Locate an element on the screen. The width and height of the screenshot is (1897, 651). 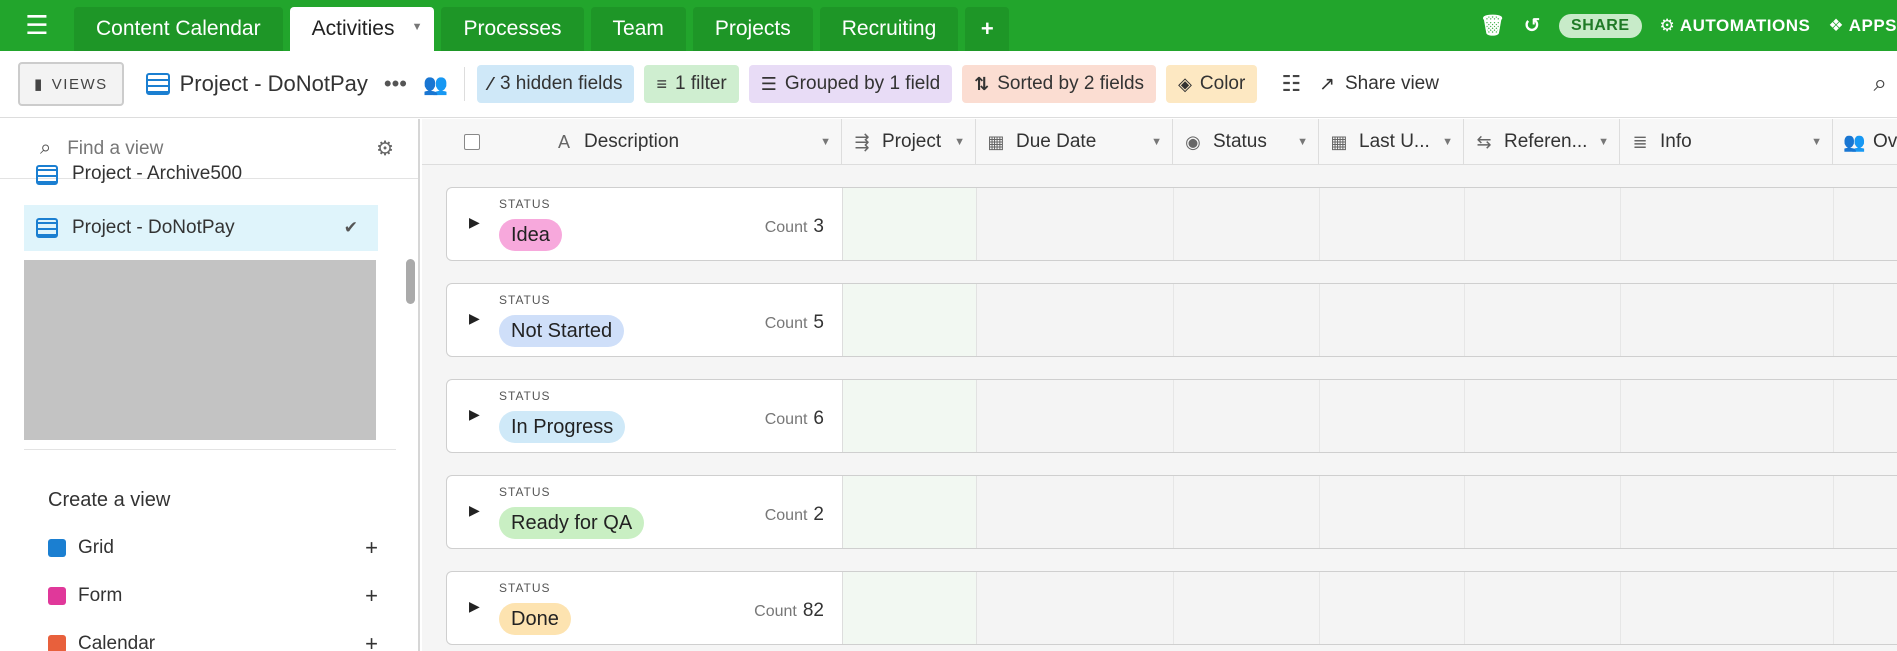
status-badge: Done is located at coordinates (535, 619).